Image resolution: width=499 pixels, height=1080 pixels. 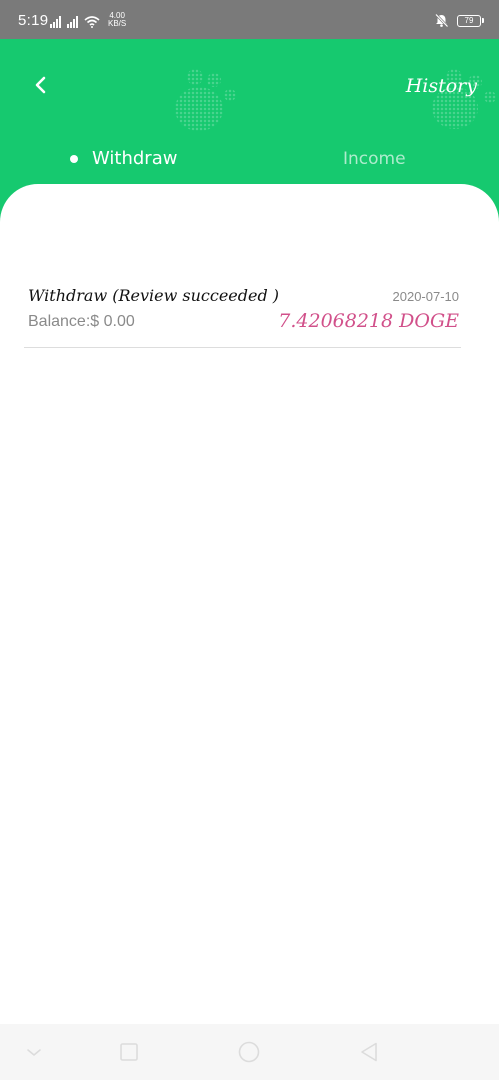 What do you see at coordinates (154, 295) in the screenshot?
I see `record-title: Withdraw (Review succeeded )` at bounding box center [154, 295].